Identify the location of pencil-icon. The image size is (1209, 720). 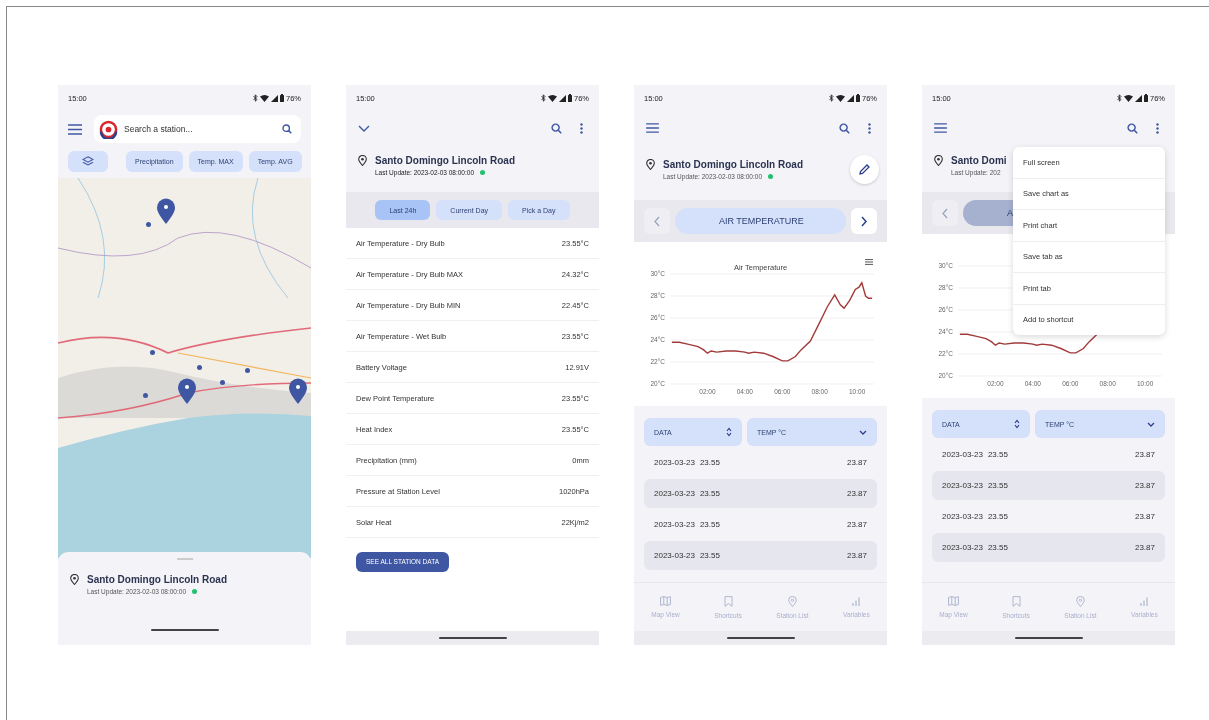
(864, 169).